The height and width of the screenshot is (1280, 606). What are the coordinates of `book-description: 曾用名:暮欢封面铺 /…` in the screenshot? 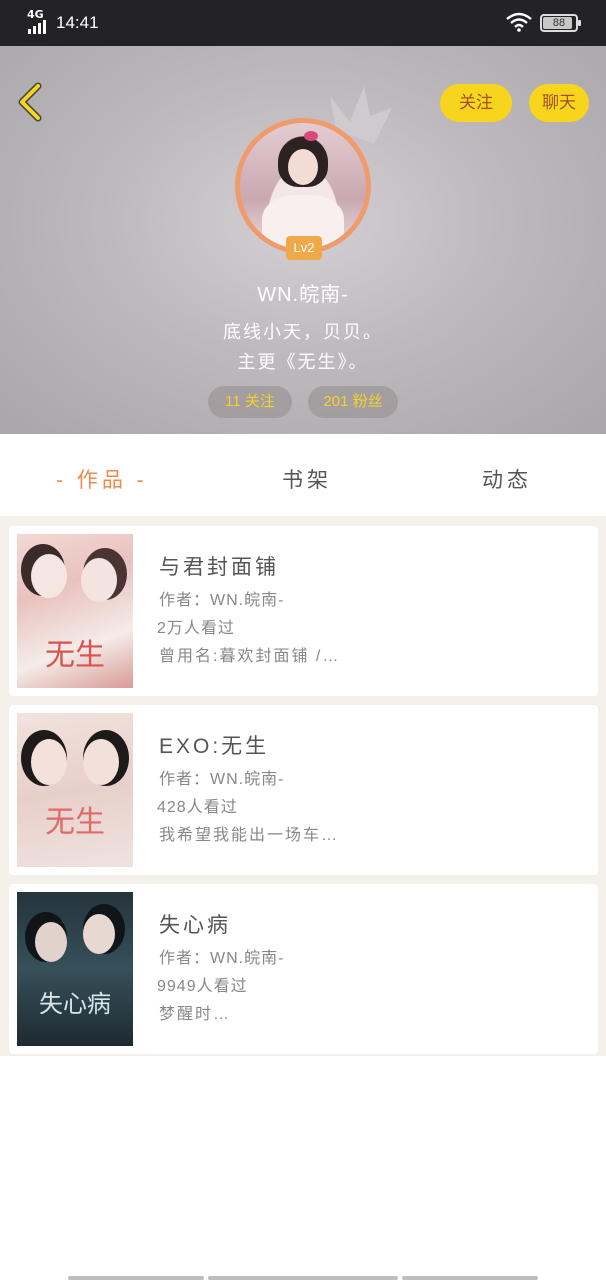 It's located at (250, 656).